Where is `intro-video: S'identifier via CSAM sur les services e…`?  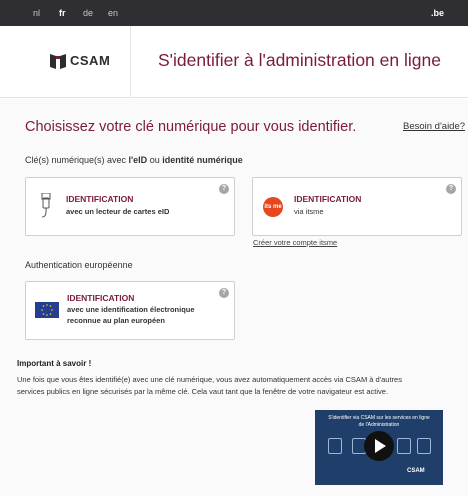
intro-video: S'identifier via CSAM sur les services e… is located at coordinates (379, 447).